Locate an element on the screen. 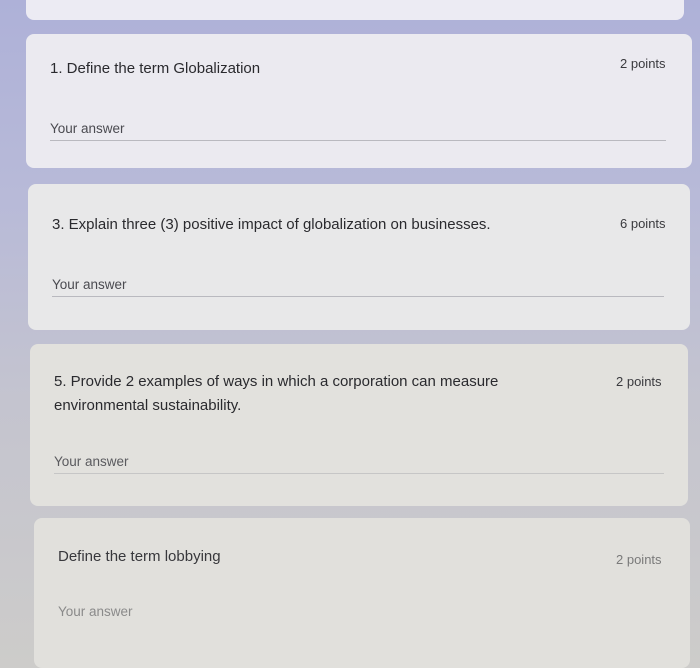 The image size is (700, 668). previous-card-edge is located at coordinates (355, 10).